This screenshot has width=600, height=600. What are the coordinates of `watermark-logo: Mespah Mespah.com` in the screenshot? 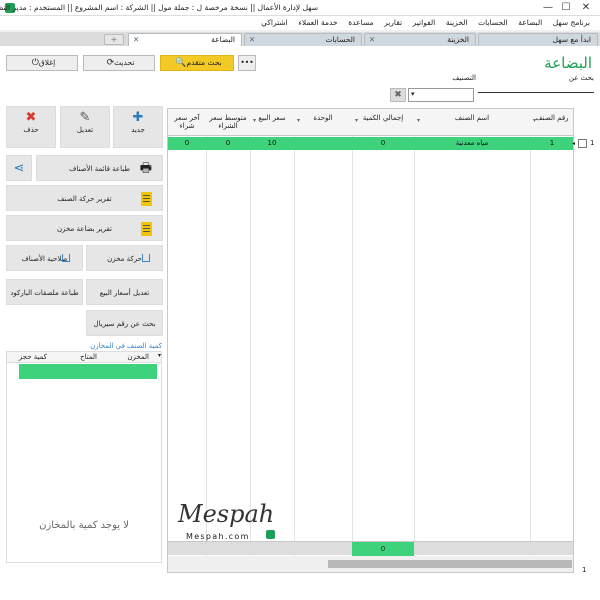 It's located at (228, 525).